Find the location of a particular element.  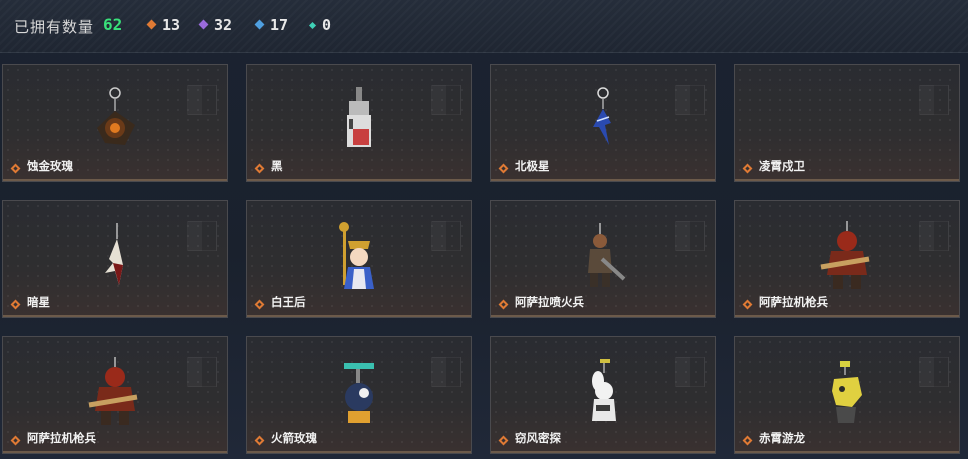

teal-diamond-icon is located at coordinates (312, 25).